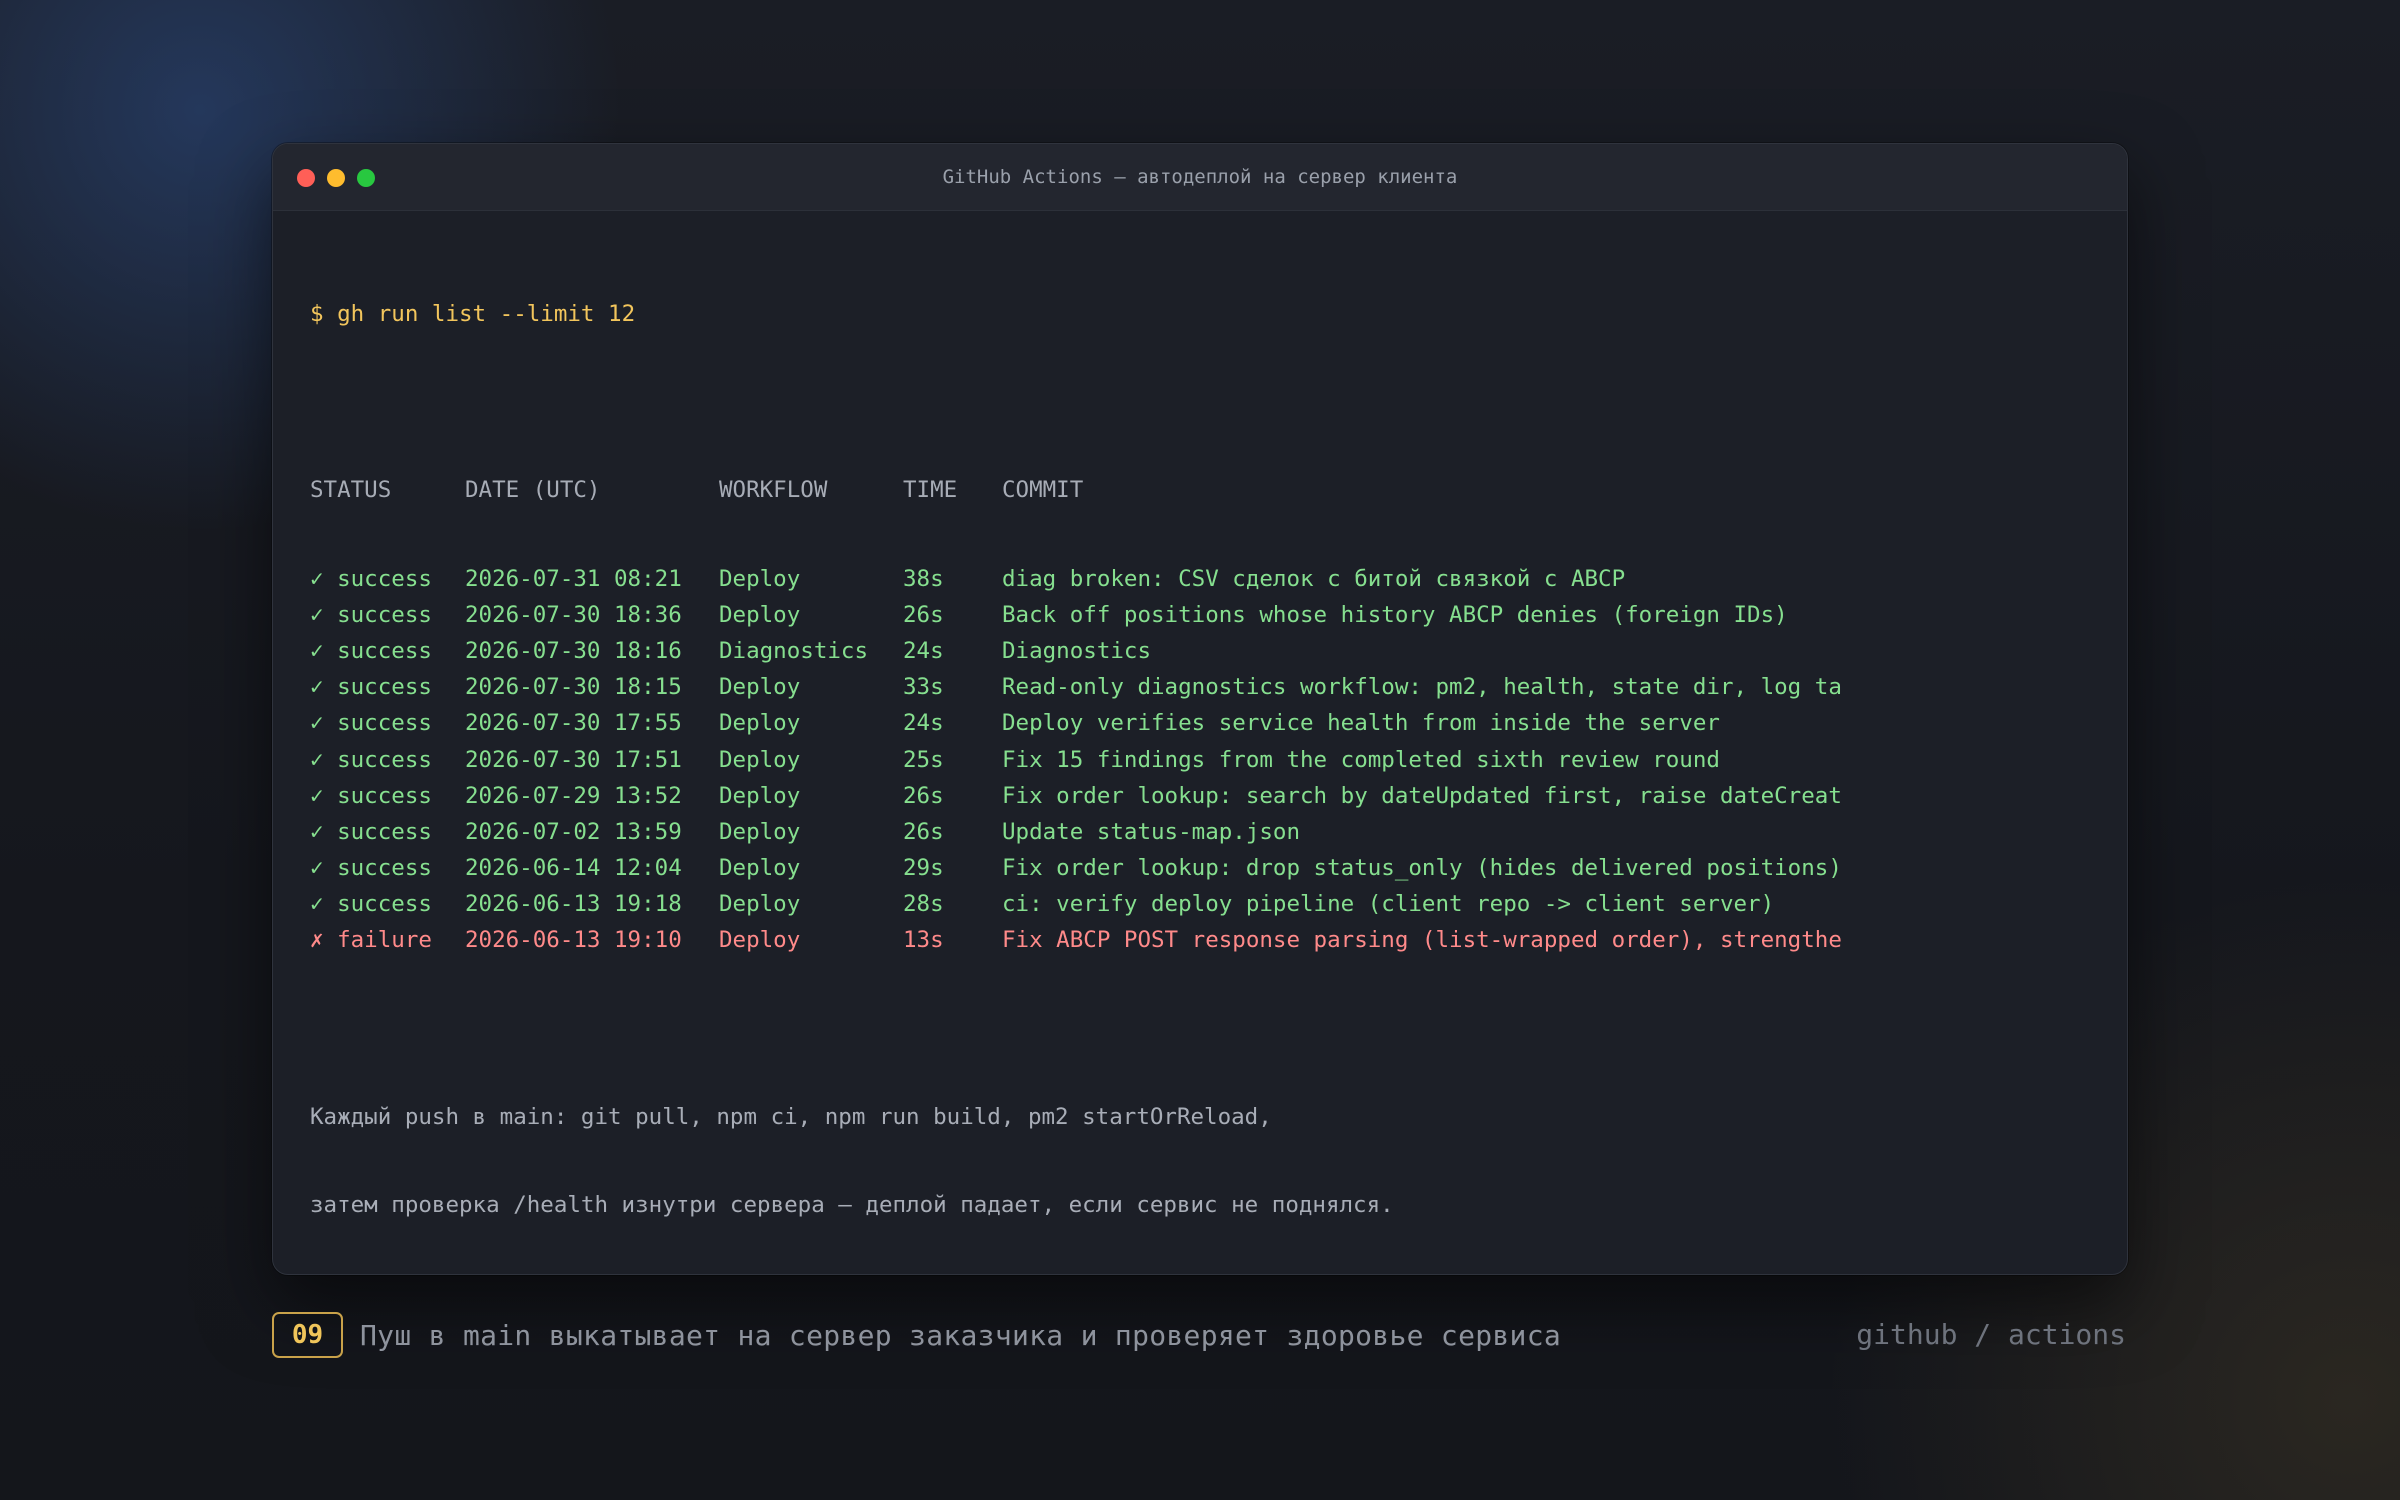 Image resolution: width=2400 pixels, height=1500 pixels. Describe the element at coordinates (923, 940) in the screenshot. I see `run-duration: 13s` at that location.